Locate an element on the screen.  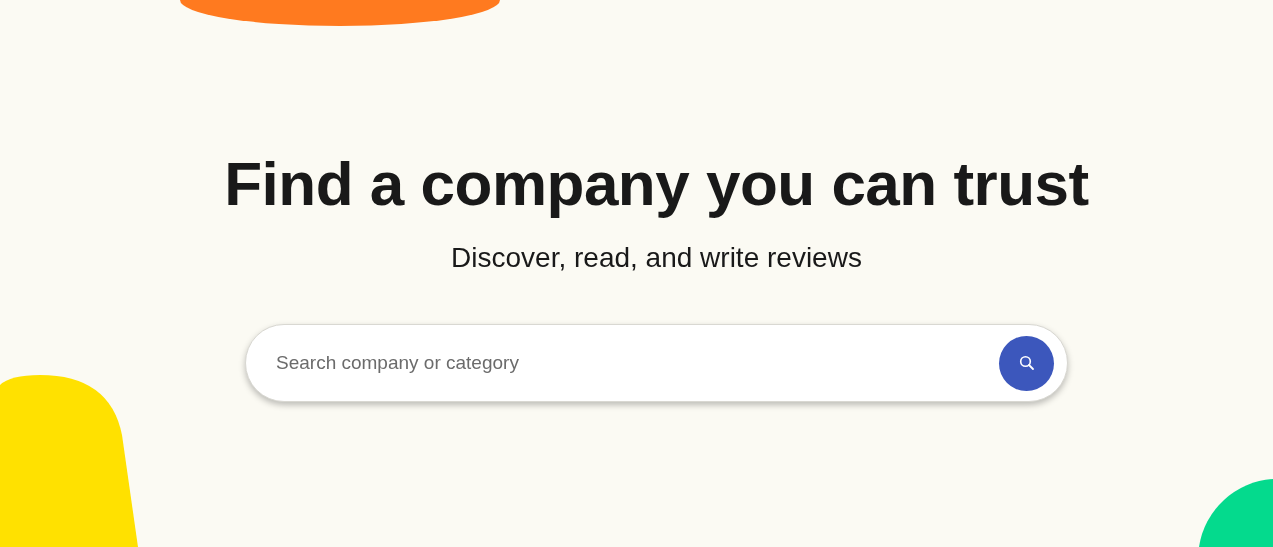
page-heading: Find a company you can trust is located at coordinates (656, 184).